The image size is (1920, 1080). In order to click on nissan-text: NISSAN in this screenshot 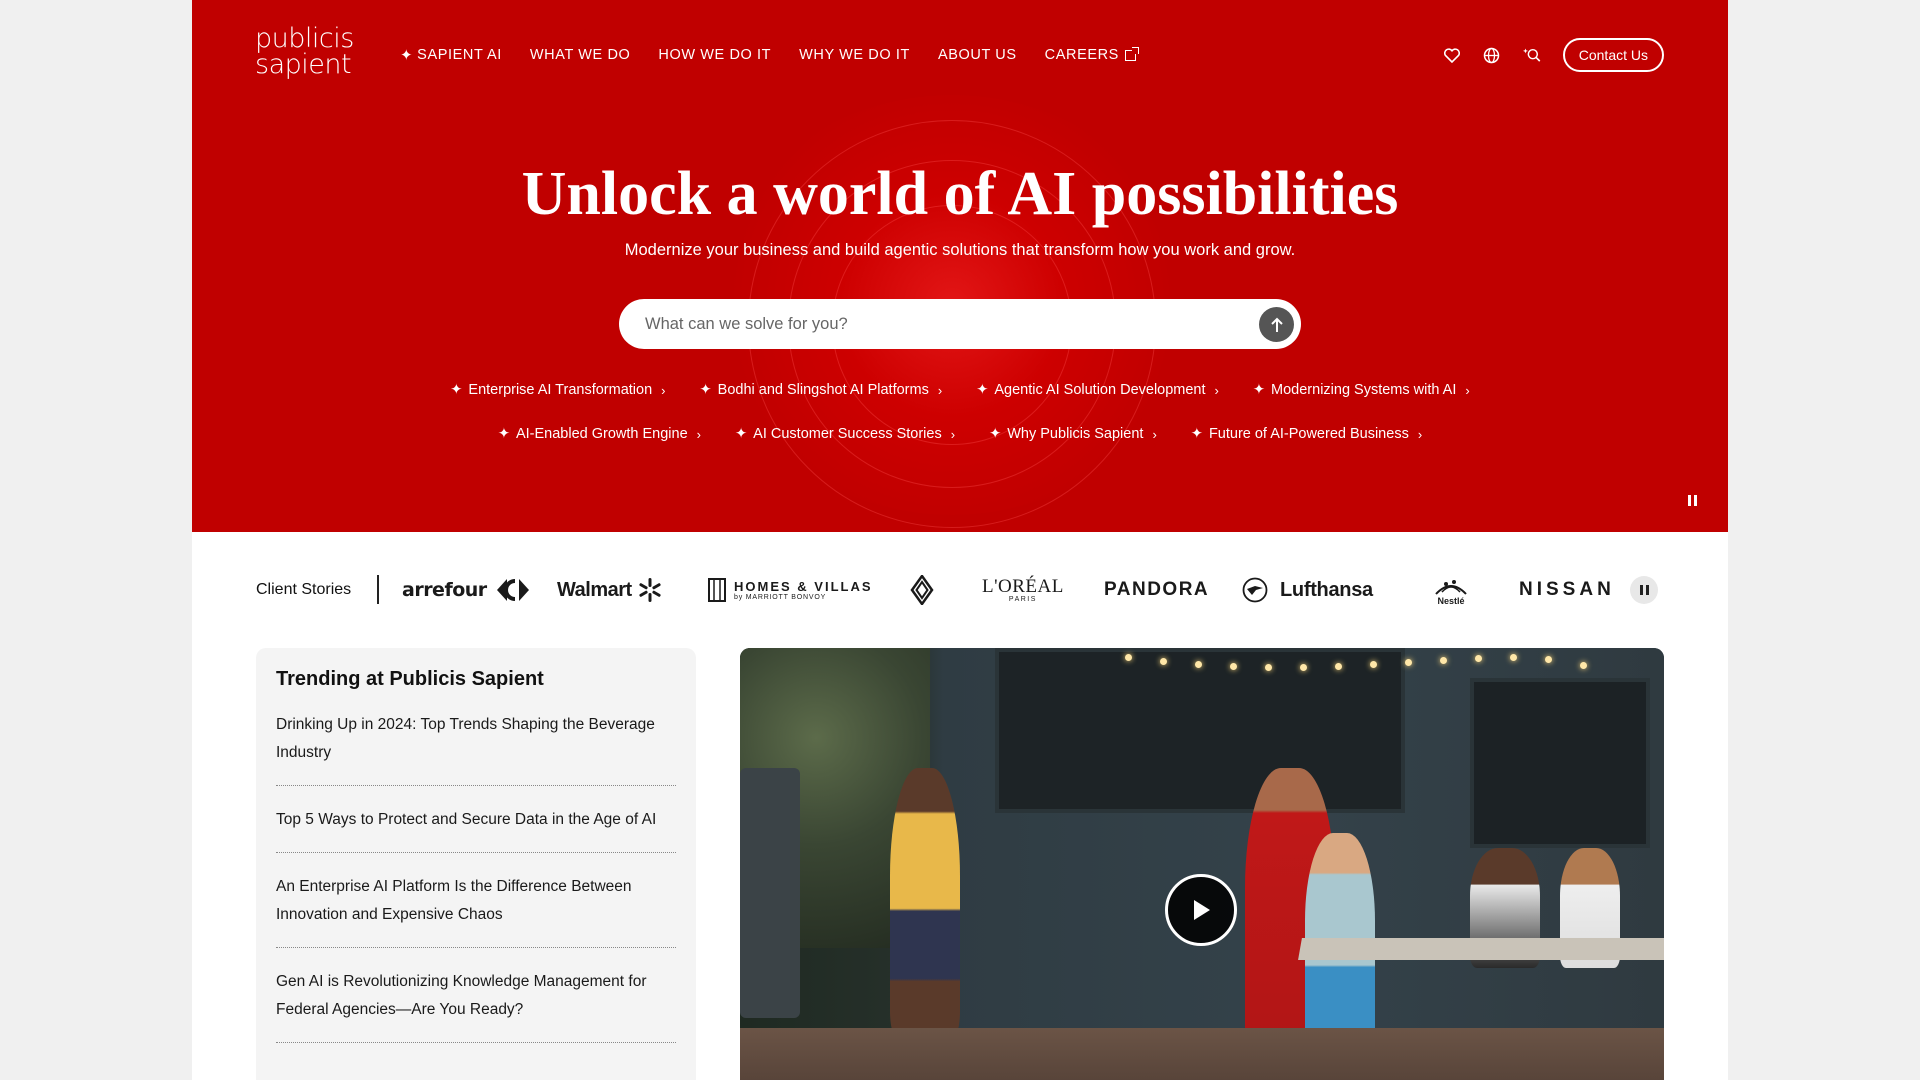, I will do `click(1565, 589)`.